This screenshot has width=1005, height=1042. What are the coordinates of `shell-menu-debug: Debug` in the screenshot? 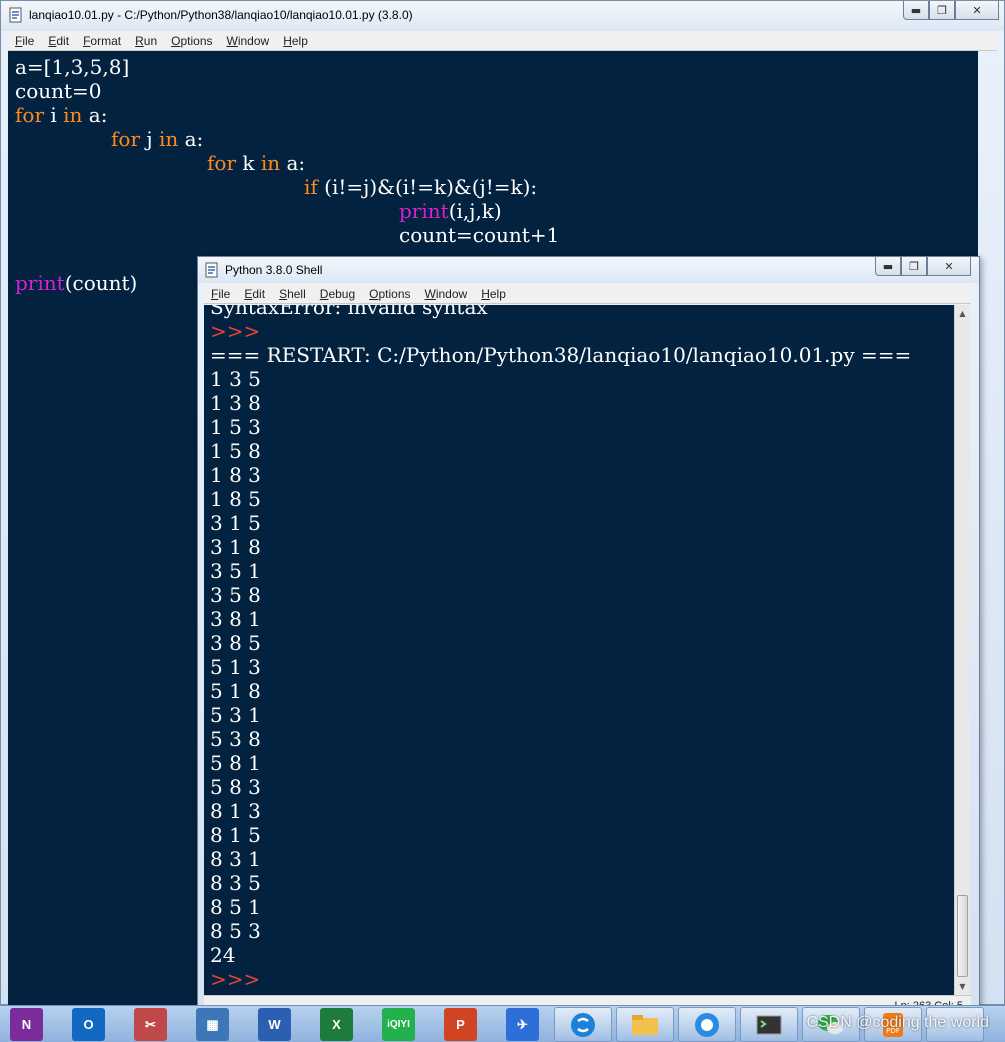 It's located at (337, 294).